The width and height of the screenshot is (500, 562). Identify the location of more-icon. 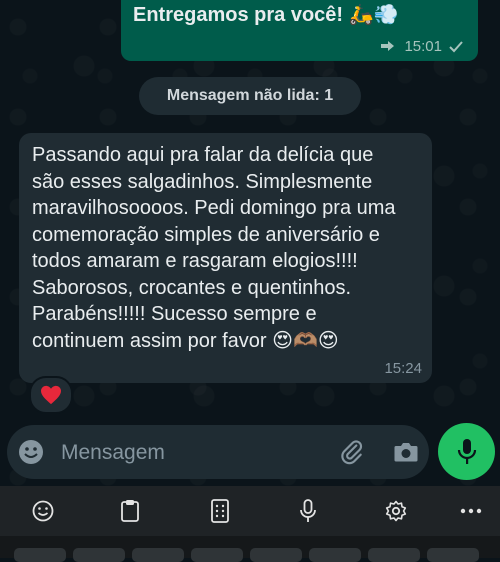
(471, 511).